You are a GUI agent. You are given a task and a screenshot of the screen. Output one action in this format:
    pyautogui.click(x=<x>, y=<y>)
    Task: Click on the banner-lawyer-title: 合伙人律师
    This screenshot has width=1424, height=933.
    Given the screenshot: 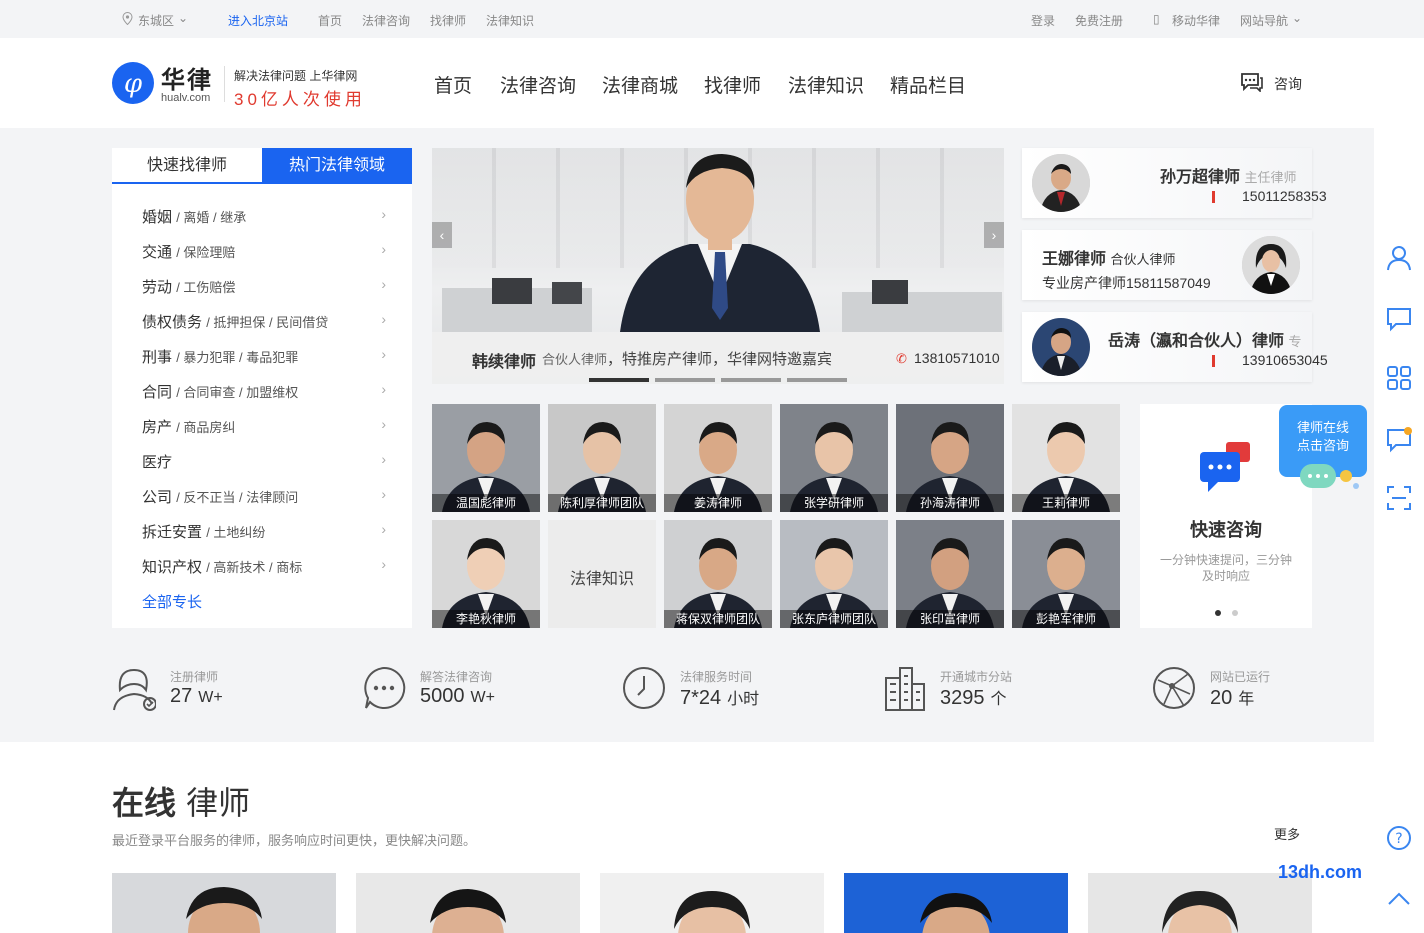 What is the action you would take?
    pyautogui.click(x=575, y=359)
    